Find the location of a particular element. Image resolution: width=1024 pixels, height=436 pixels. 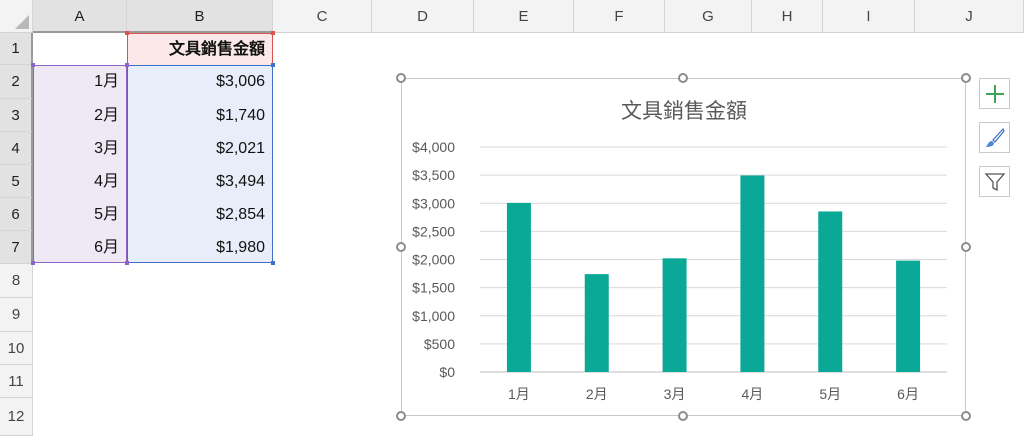

cell-A6: 5月 is located at coordinates (80, 214).